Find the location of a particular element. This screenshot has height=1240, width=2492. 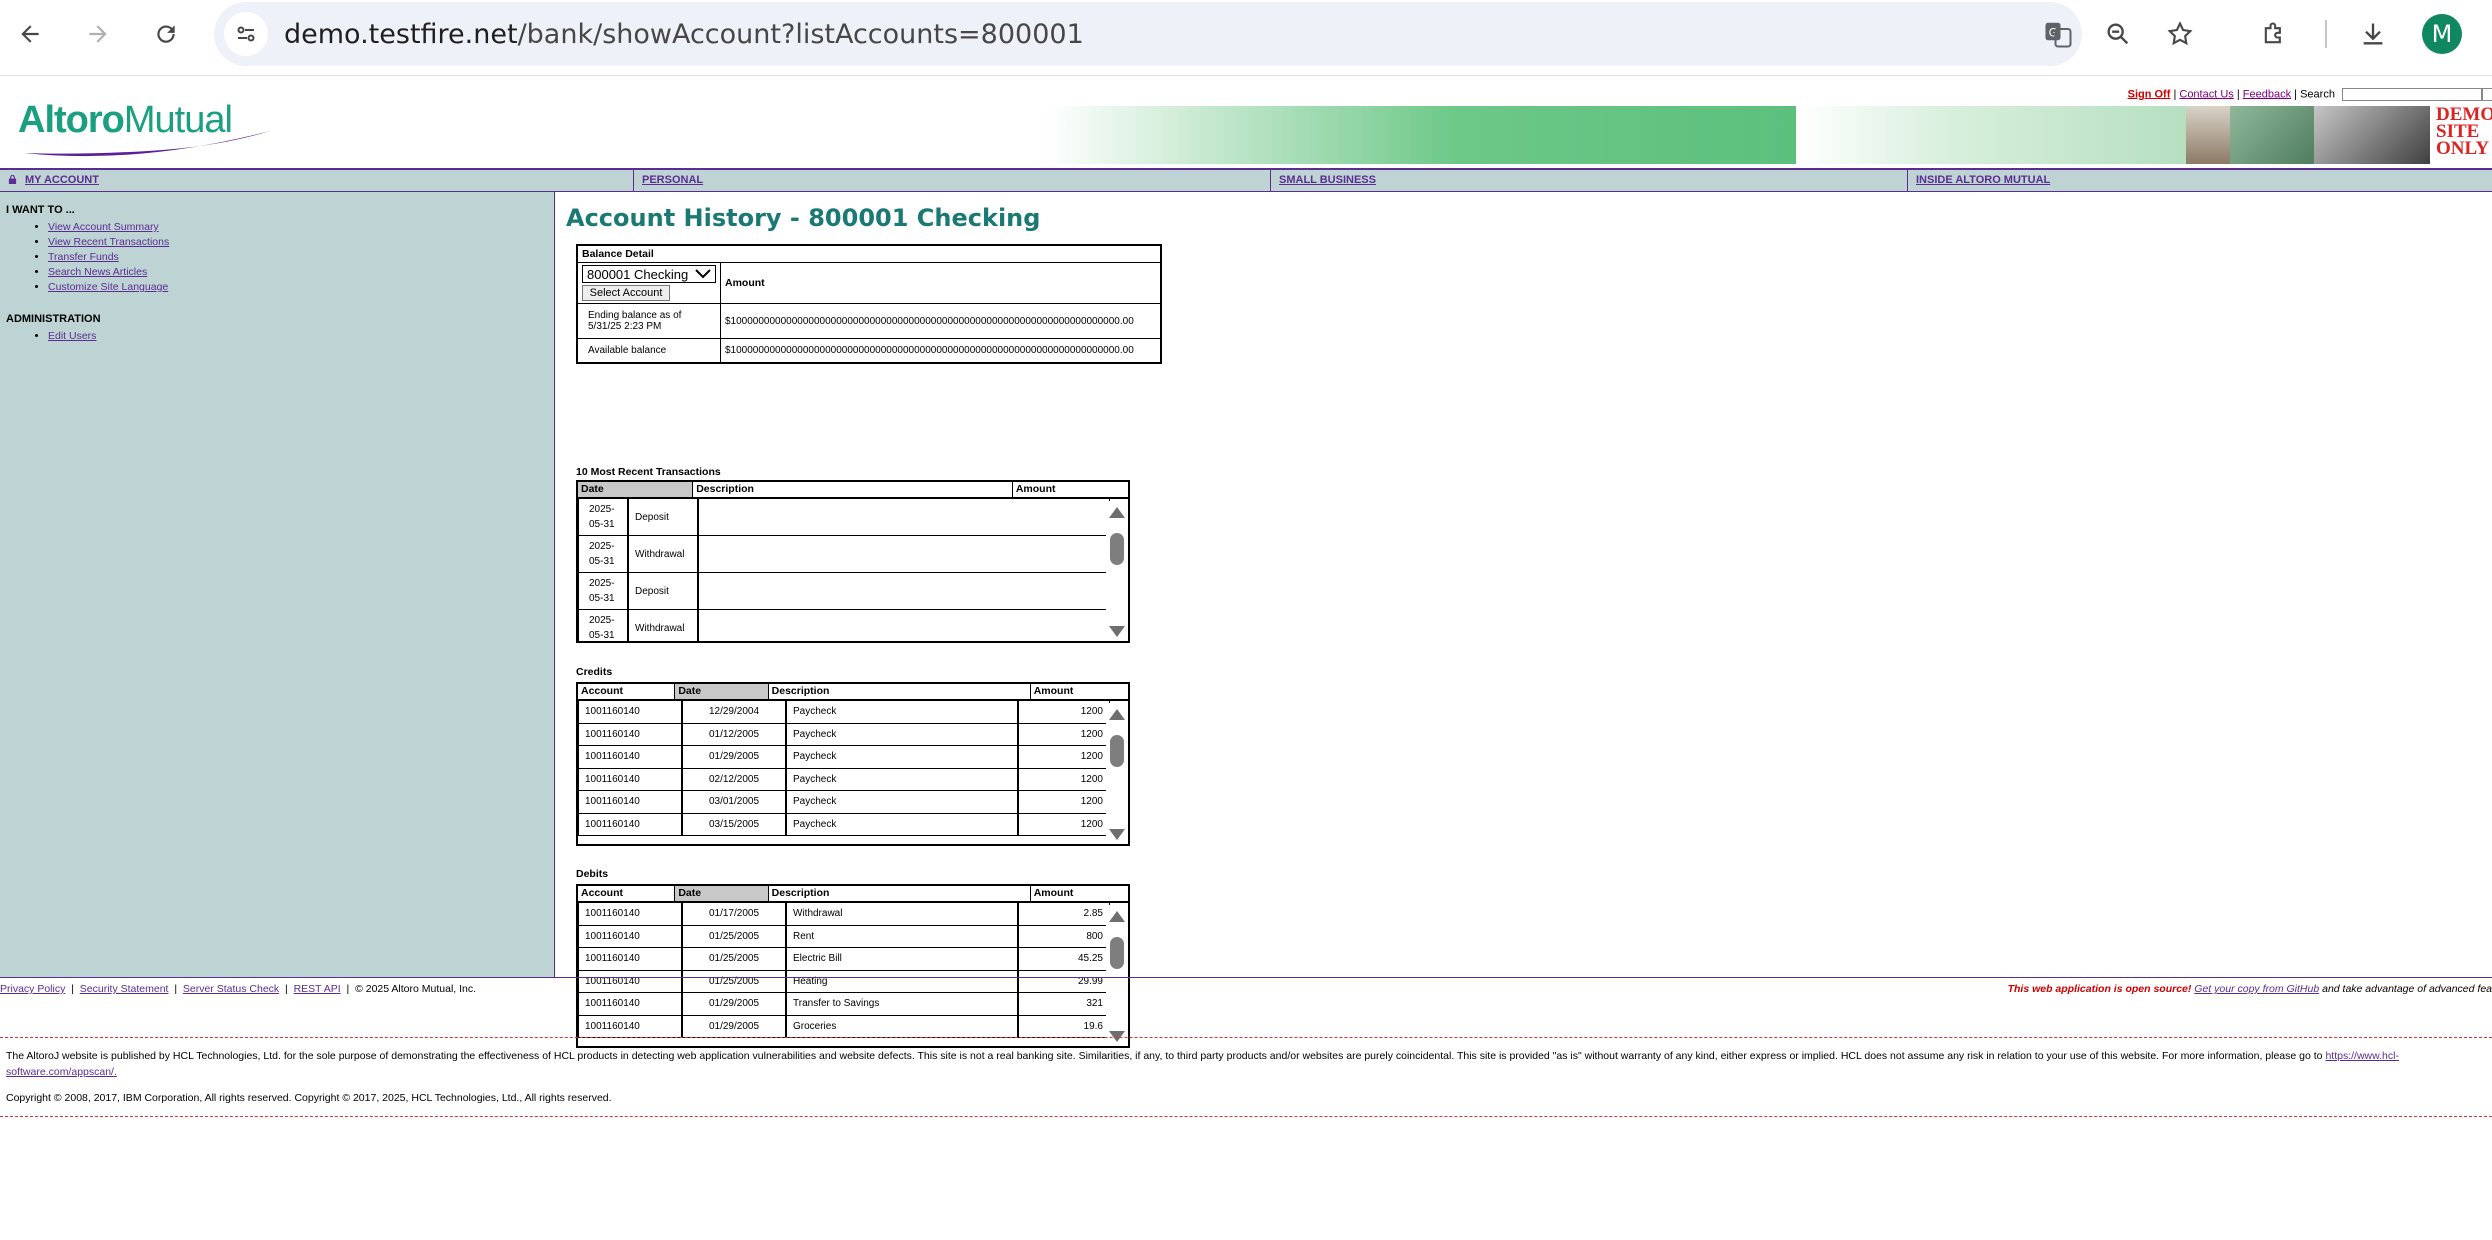

table-row: 1001160140 01/17/2005 Withdrawal 2.85 is located at coordinates (853, 914).